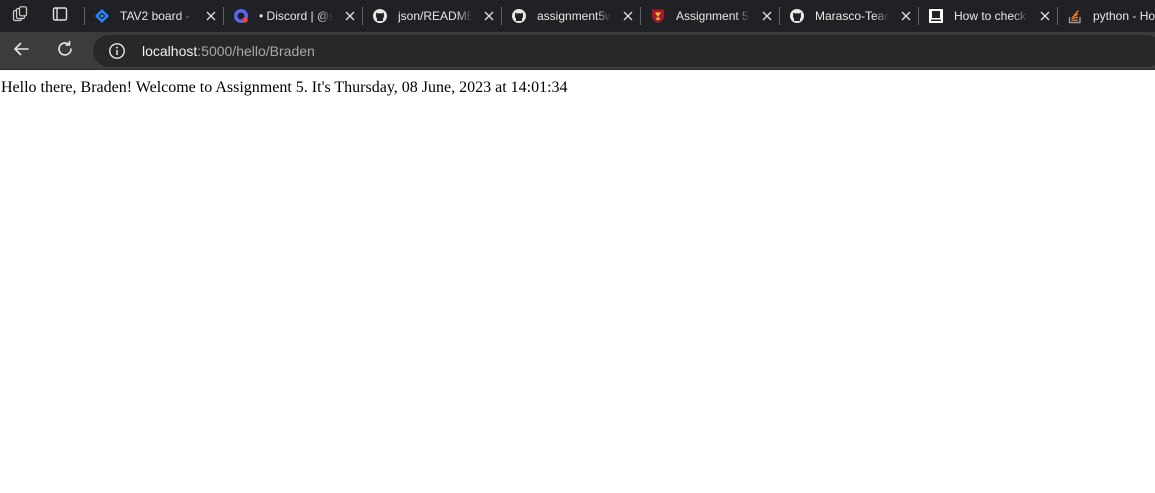 The image size is (1155, 493). I want to click on url-host: localhost, so click(170, 51).